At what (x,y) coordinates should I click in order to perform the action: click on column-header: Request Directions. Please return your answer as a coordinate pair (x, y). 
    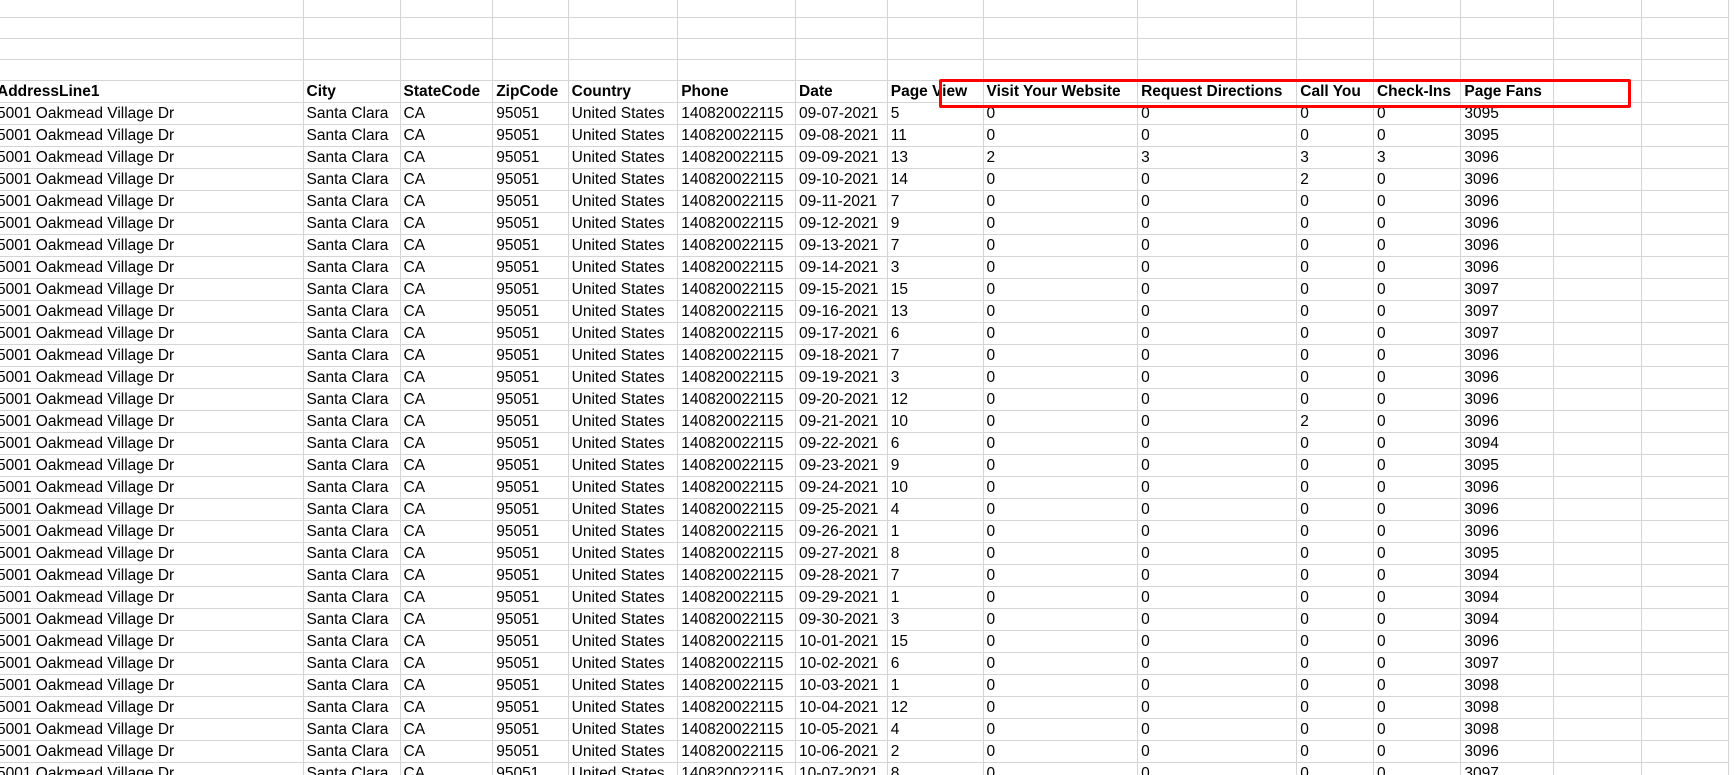
    Looking at the image, I should click on (1217, 91).